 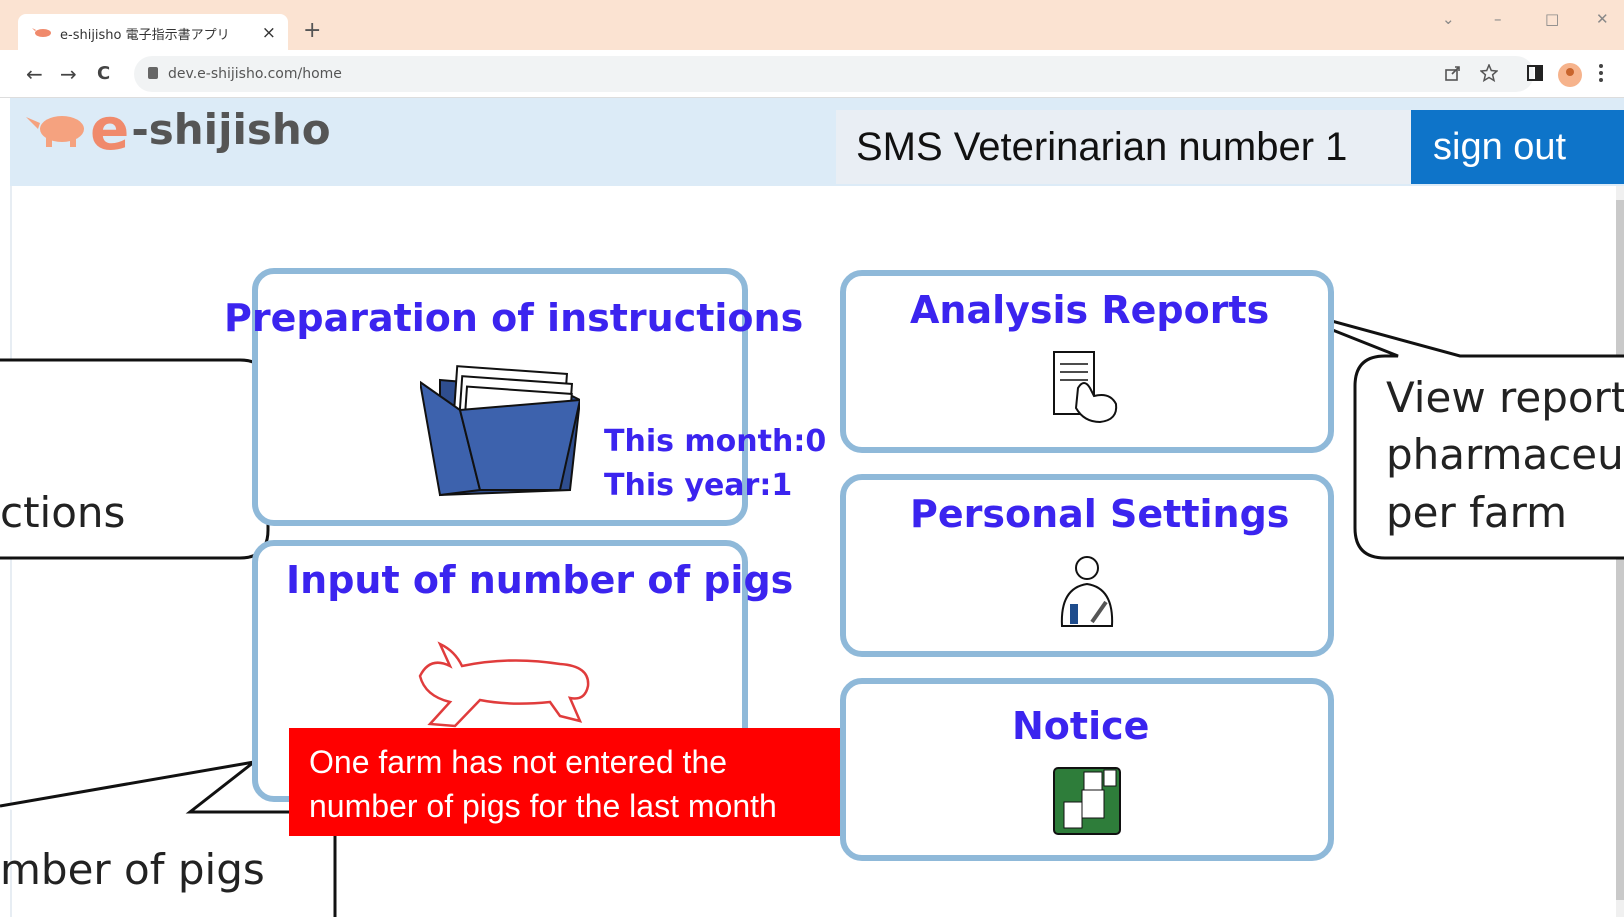 I want to click on report-icon, so click(x=1085, y=387).